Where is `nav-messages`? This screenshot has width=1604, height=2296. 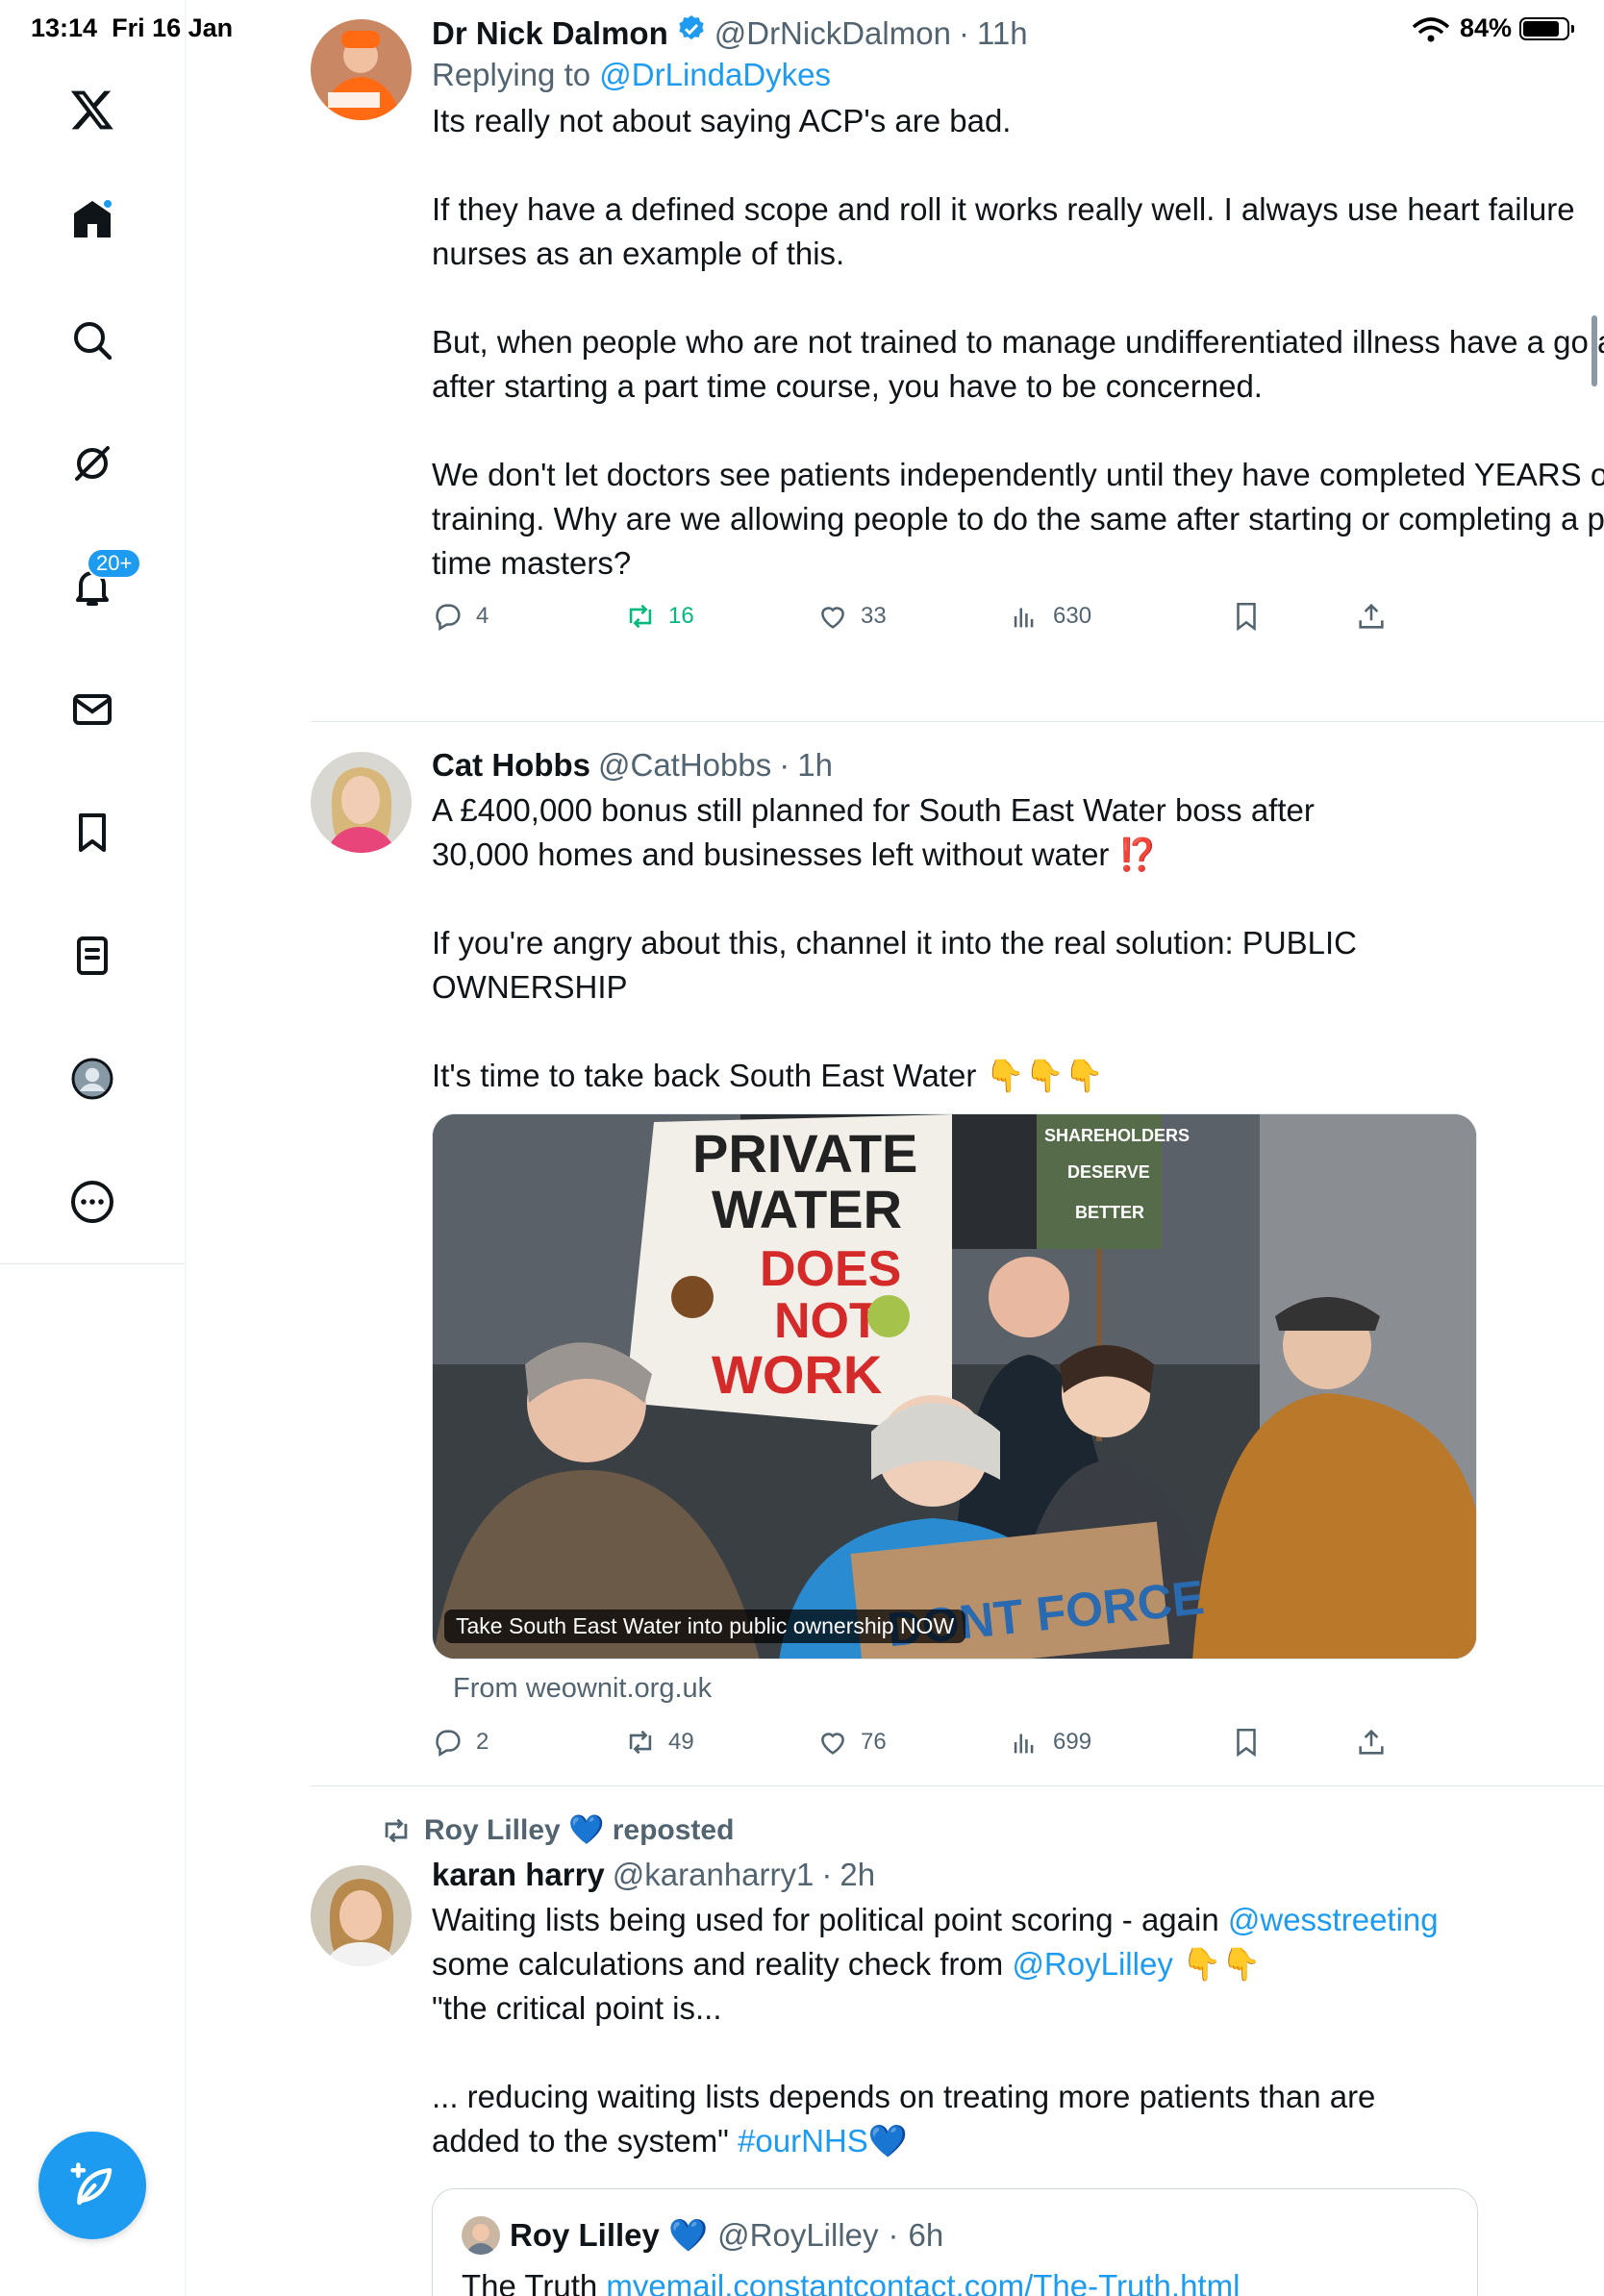
nav-messages is located at coordinates (92, 709).